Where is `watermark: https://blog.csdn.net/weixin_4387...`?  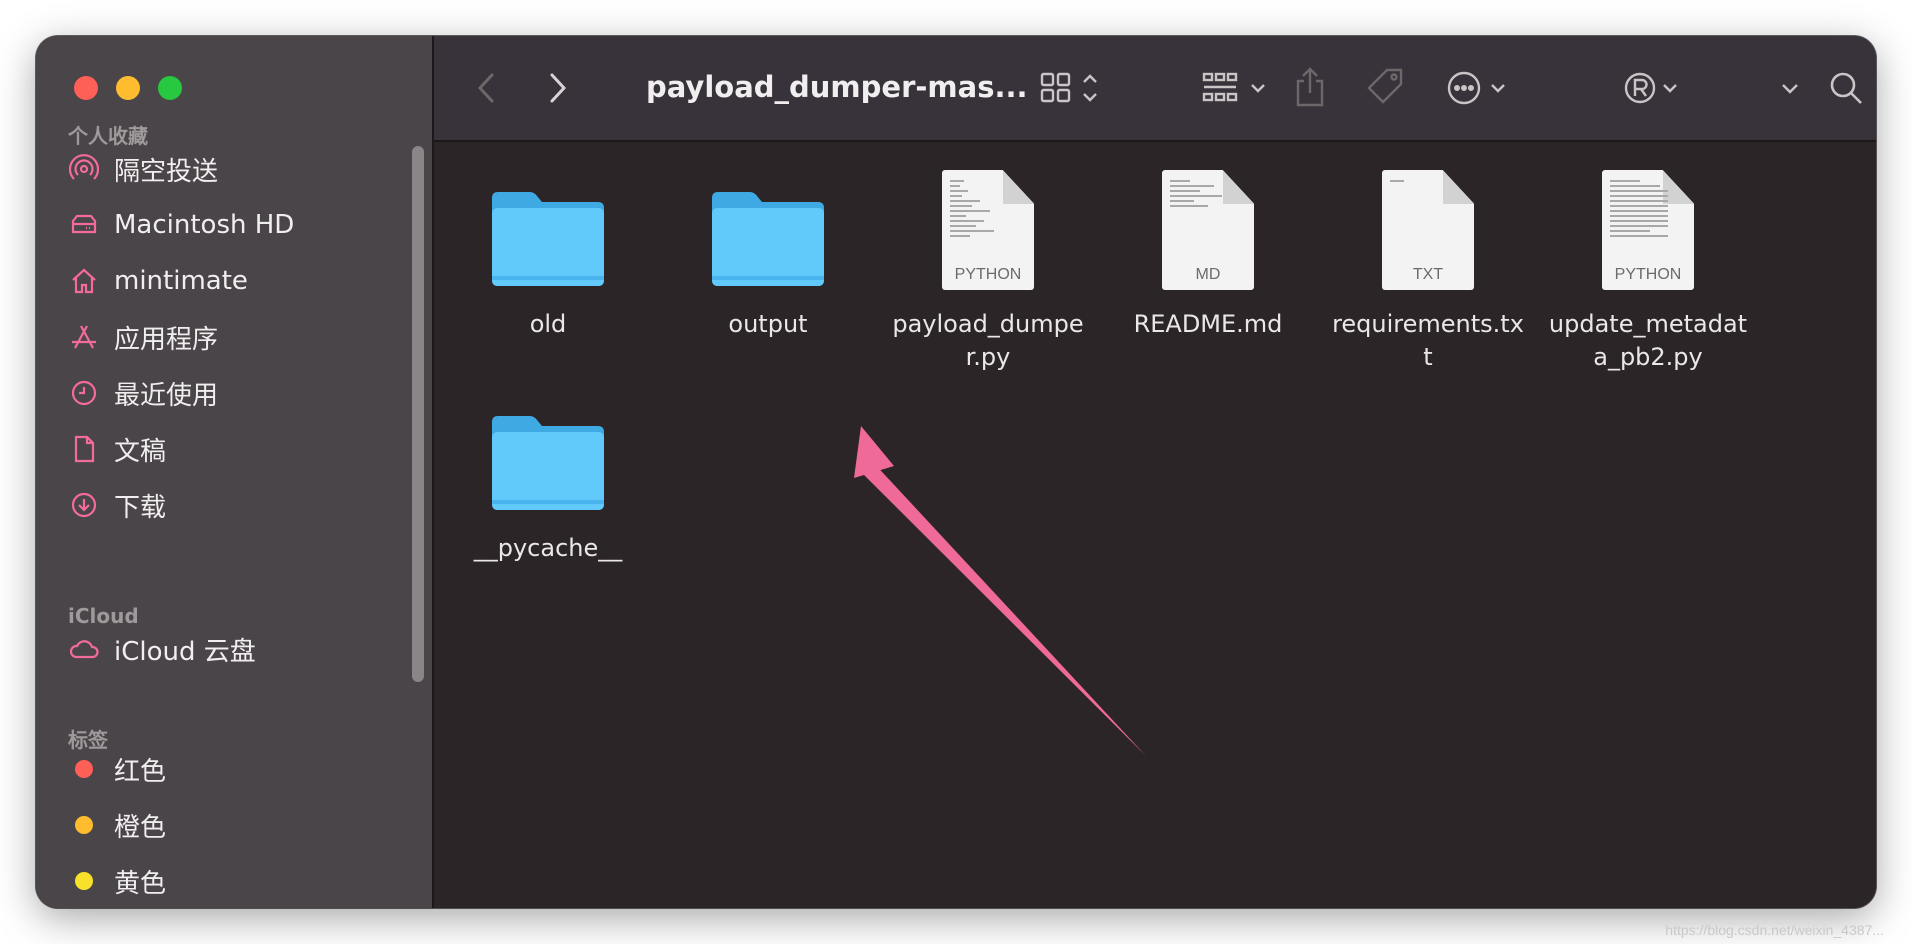 watermark: https://blog.csdn.net/weixin_4387... is located at coordinates (1774, 930).